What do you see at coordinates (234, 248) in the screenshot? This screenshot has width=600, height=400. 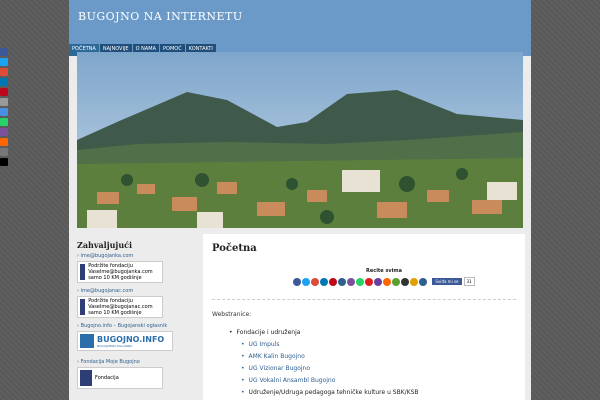 I see `page-title: Početna` at bounding box center [234, 248].